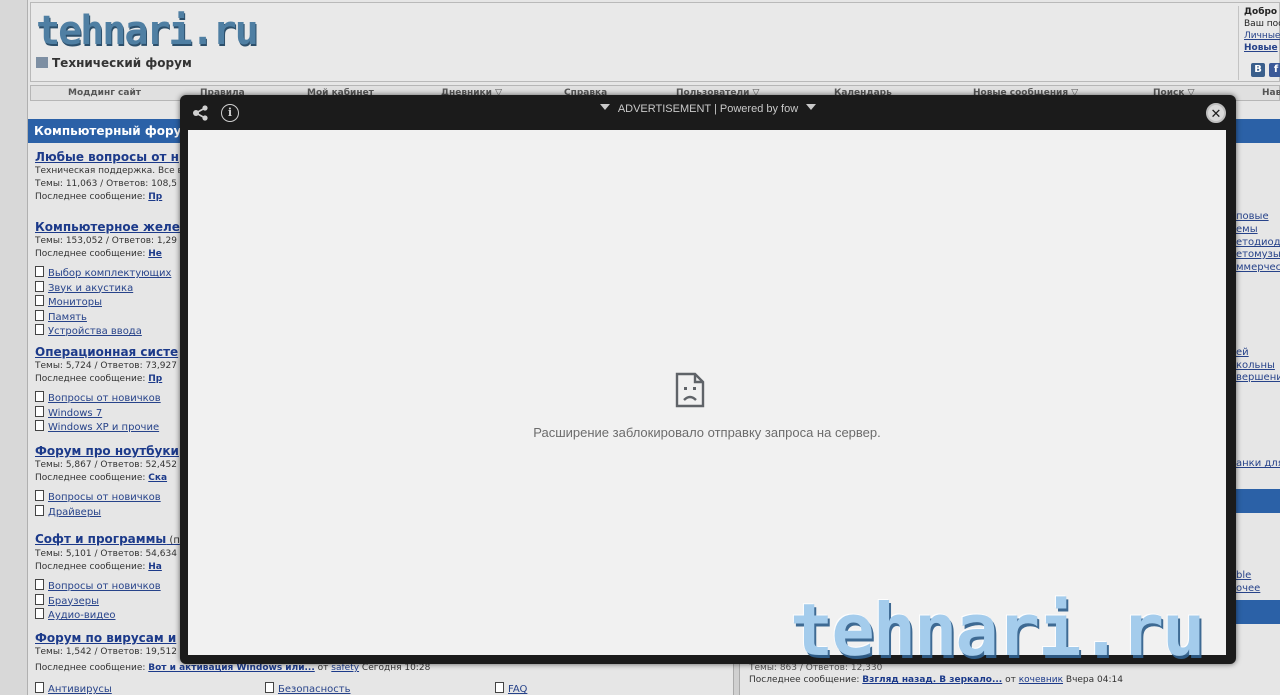  I want to click on site-tagline: Технический форум, so click(114, 63).